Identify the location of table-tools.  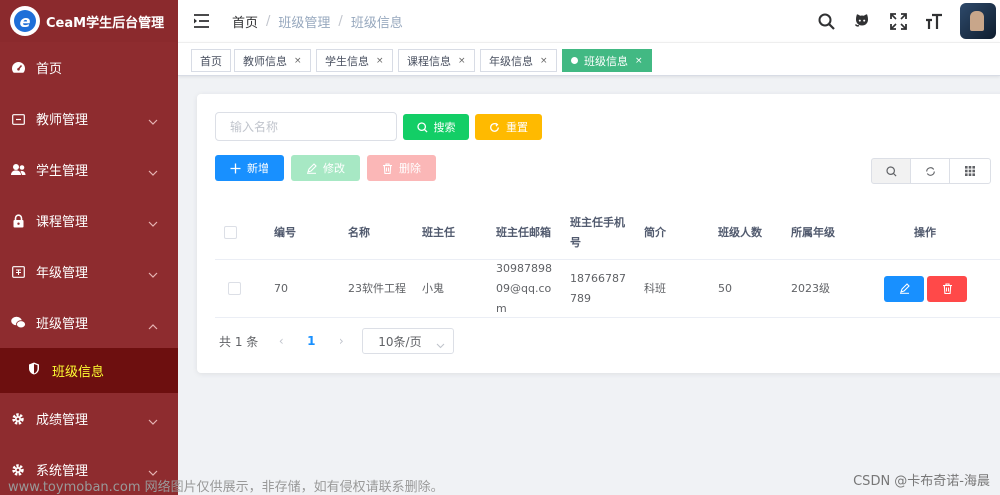
(931, 171).